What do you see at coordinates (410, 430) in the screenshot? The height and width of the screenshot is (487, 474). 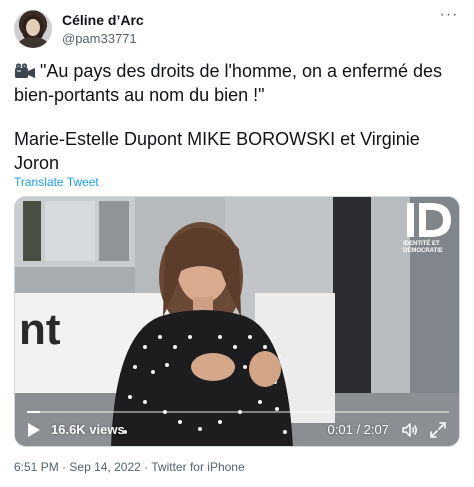 I see `volume-icon` at bounding box center [410, 430].